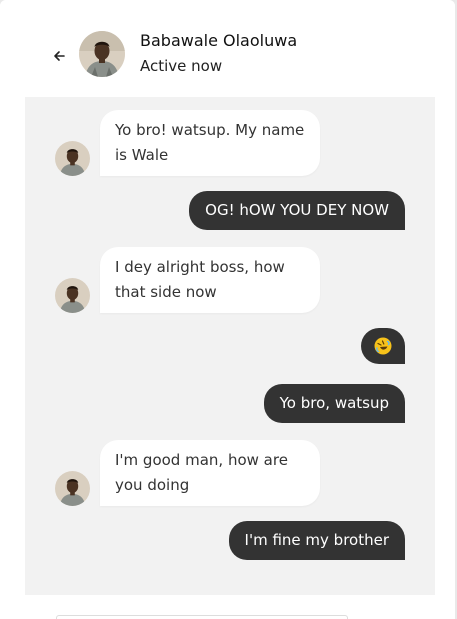 The image size is (457, 619). What do you see at coordinates (210, 473) in the screenshot?
I see `incoming-message: I'm good man, how are you doing` at bounding box center [210, 473].